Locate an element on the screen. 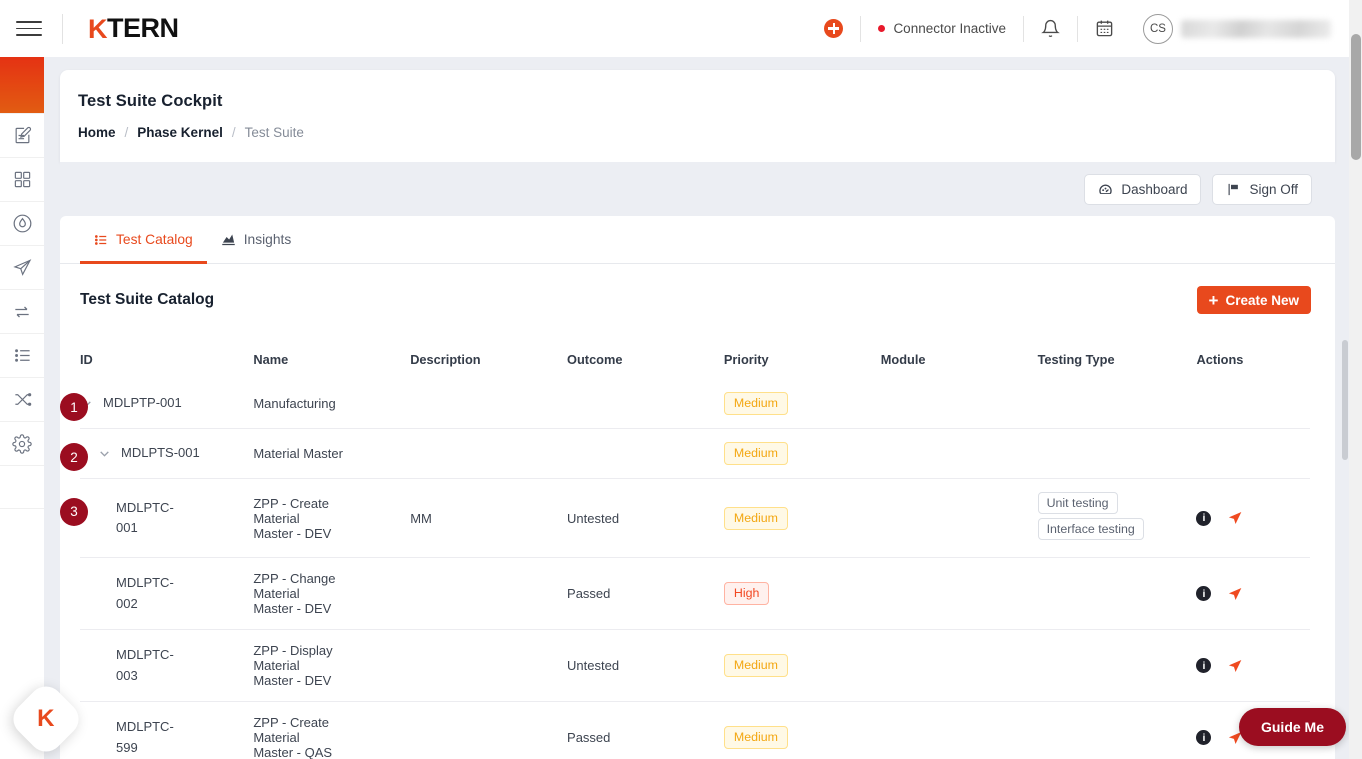 Image resolution: width=1362 pixels, height=759 pixels. flame-circle-icon is located at coordinates (22, 223).